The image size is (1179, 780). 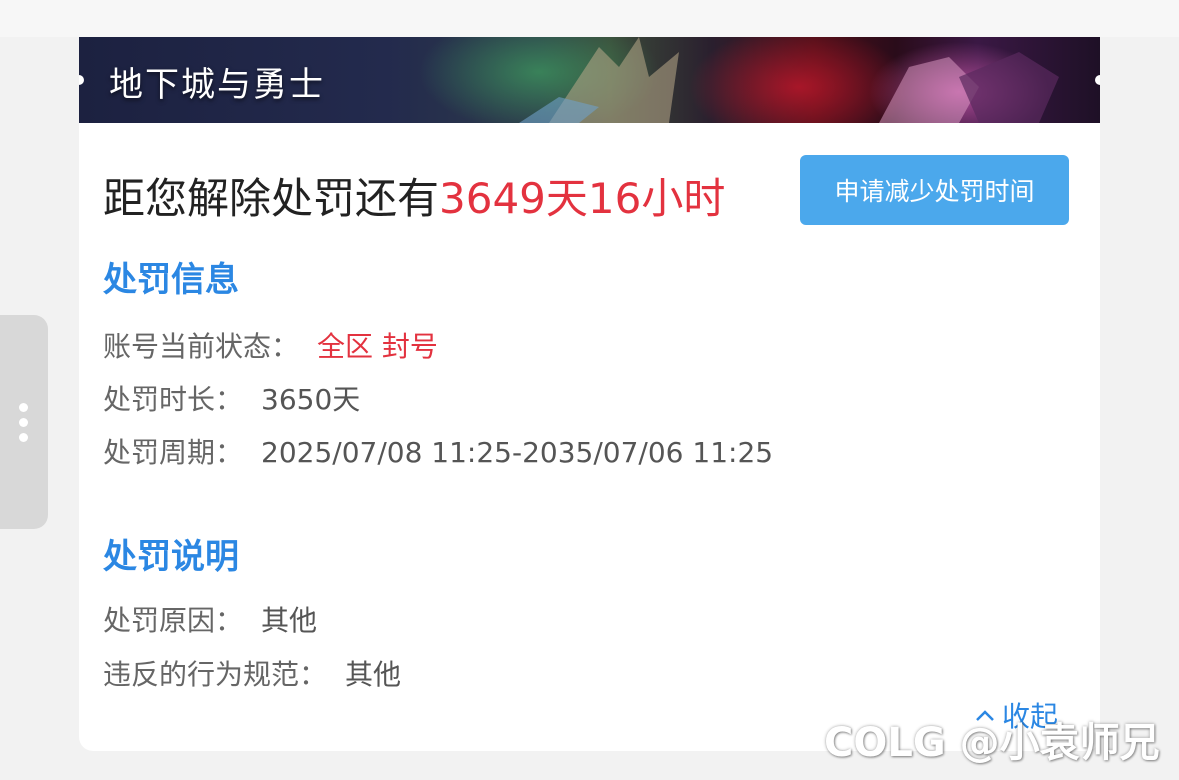 What do you see at coordinates (171, 280) in the screenshot?
I see `penalty-info-title: 处罚信息` at bounding box center [171, 280].